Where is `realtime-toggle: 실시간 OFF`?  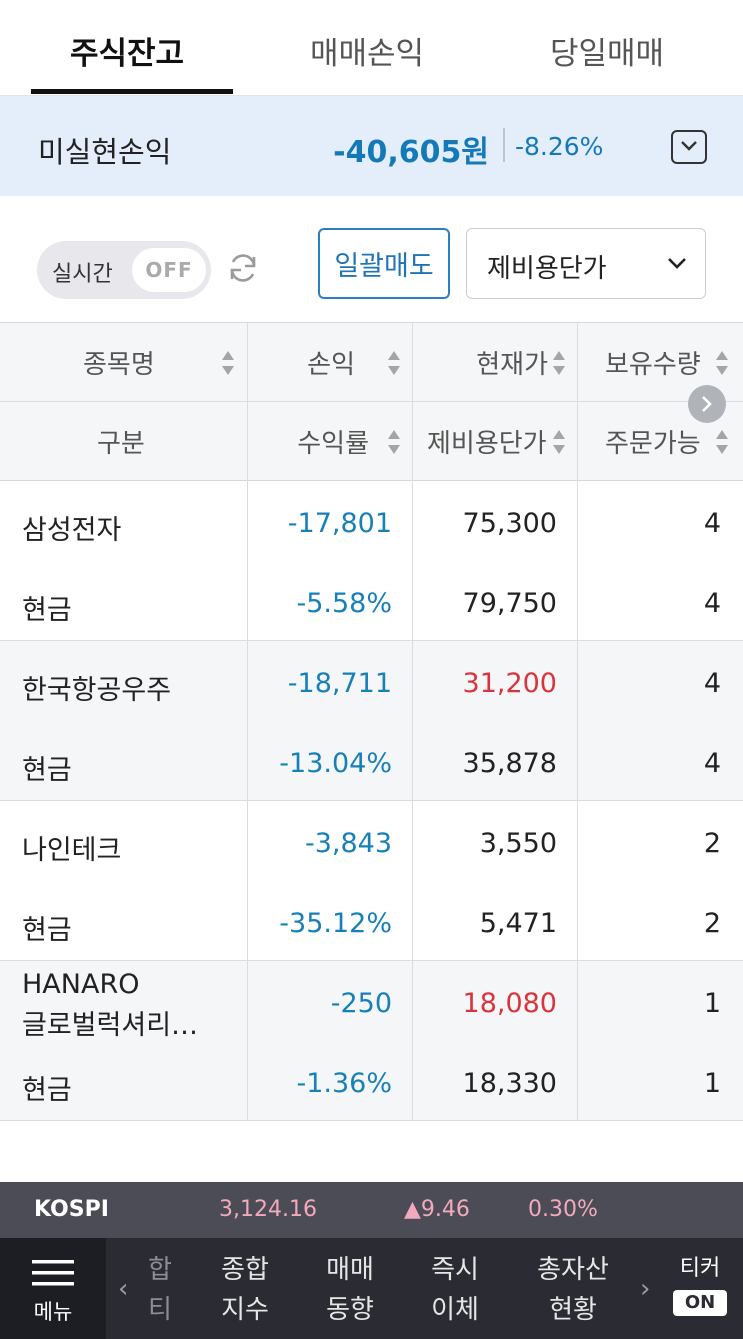 realtime-toggle: 실시간 OFF is located at coordinates (124, 270).